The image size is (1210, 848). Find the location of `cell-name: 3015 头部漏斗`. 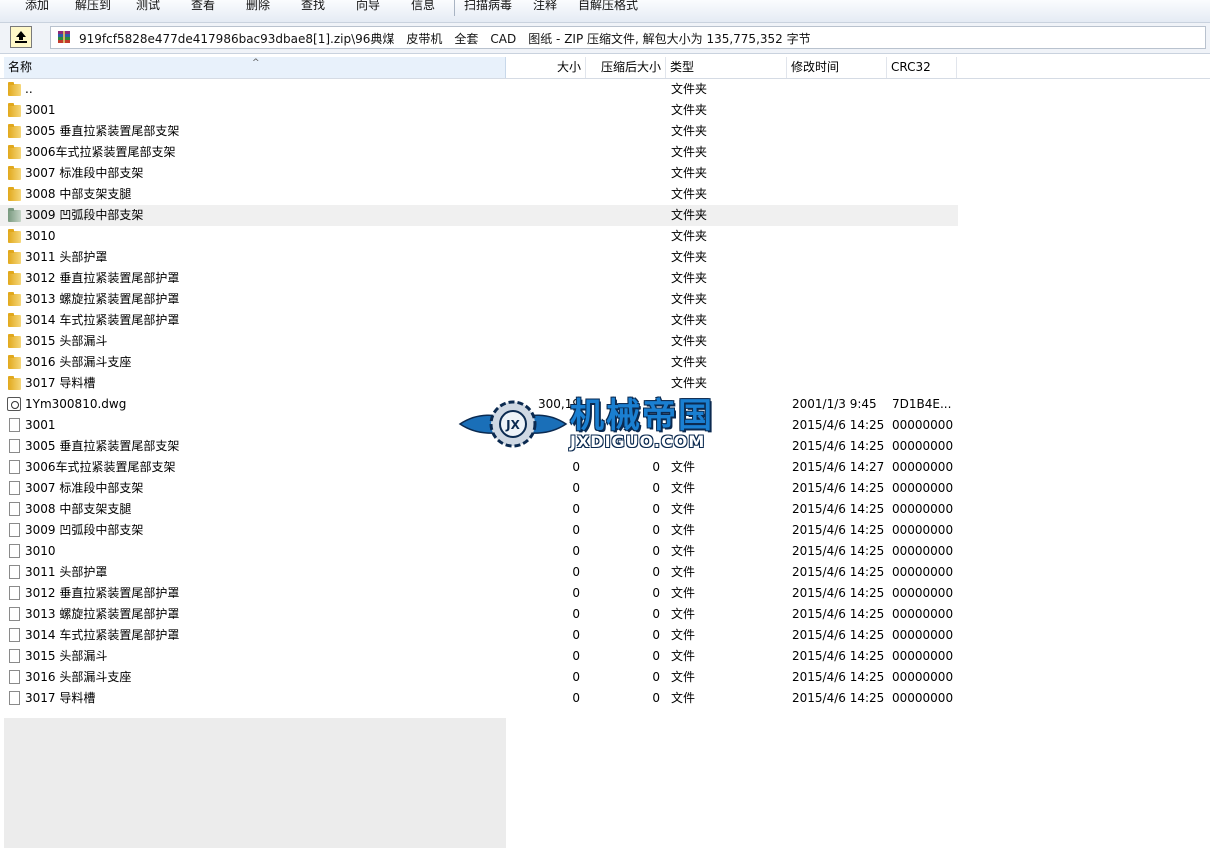

cell-name: 3015 头部漏斗 is located at coordinates (66, 341).